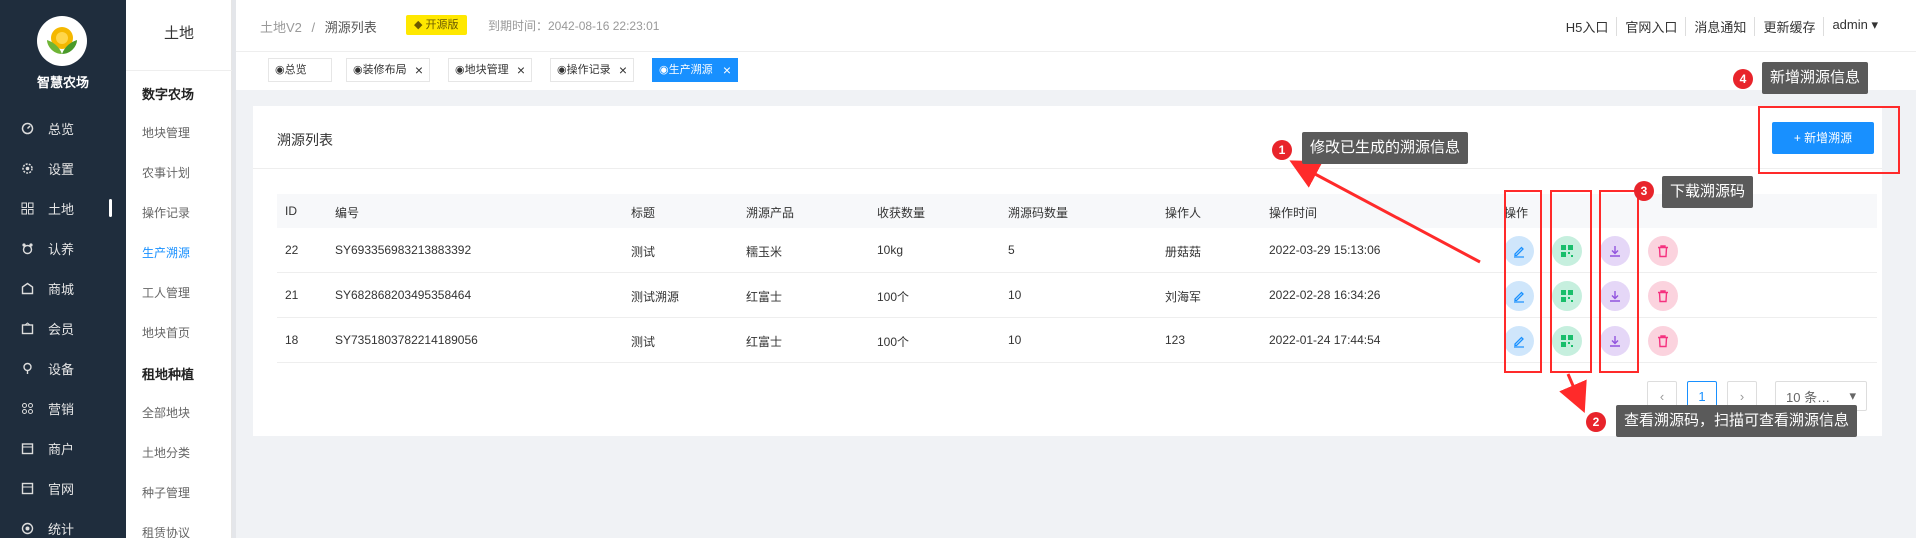 The height and width of the screenshot is (538, 1916). Describe the element at coordinates (27, 128) in the screenshot. I see `dashboard-icon` at that location.